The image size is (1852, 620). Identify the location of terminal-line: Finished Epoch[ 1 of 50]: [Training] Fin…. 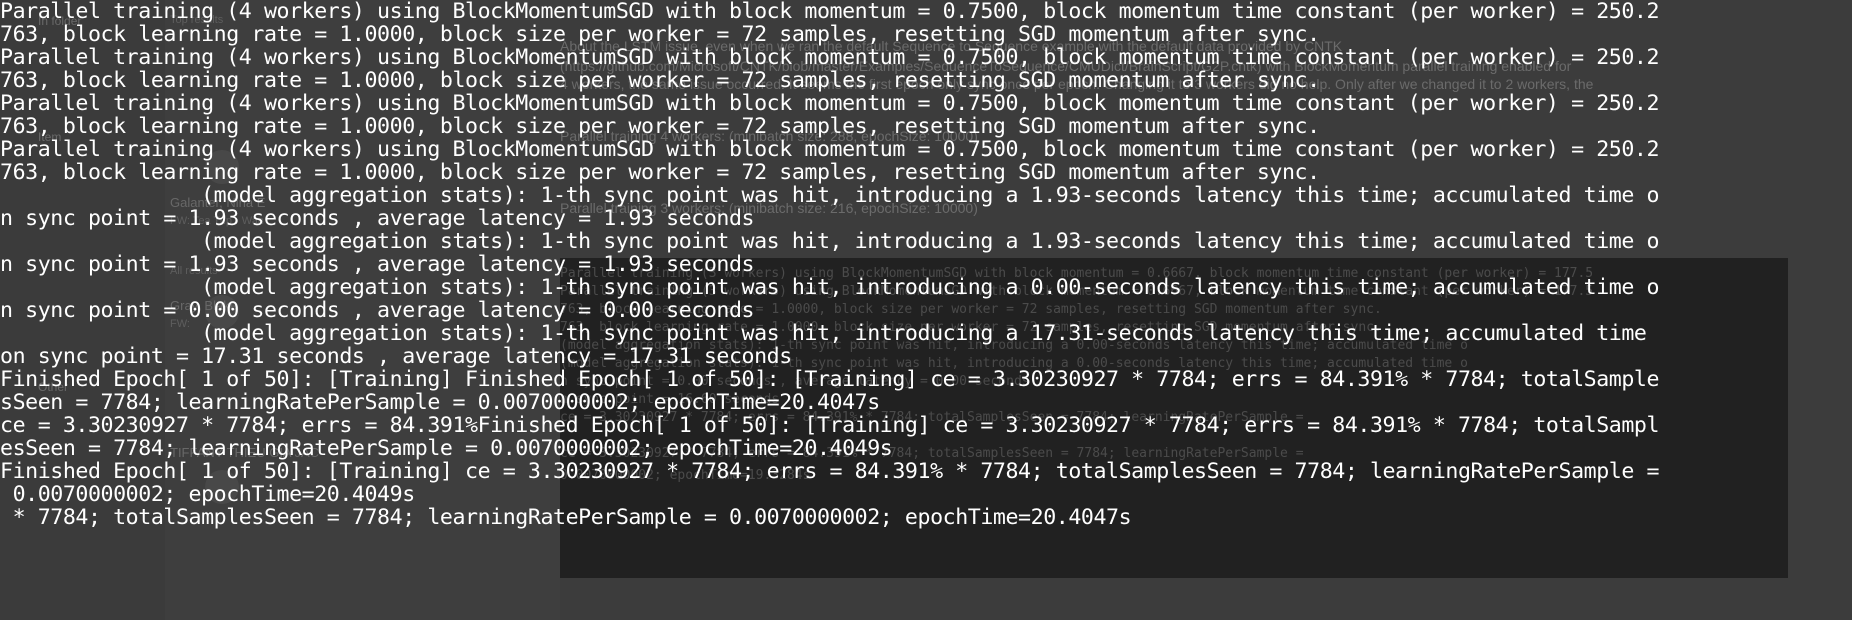
(830, 379).